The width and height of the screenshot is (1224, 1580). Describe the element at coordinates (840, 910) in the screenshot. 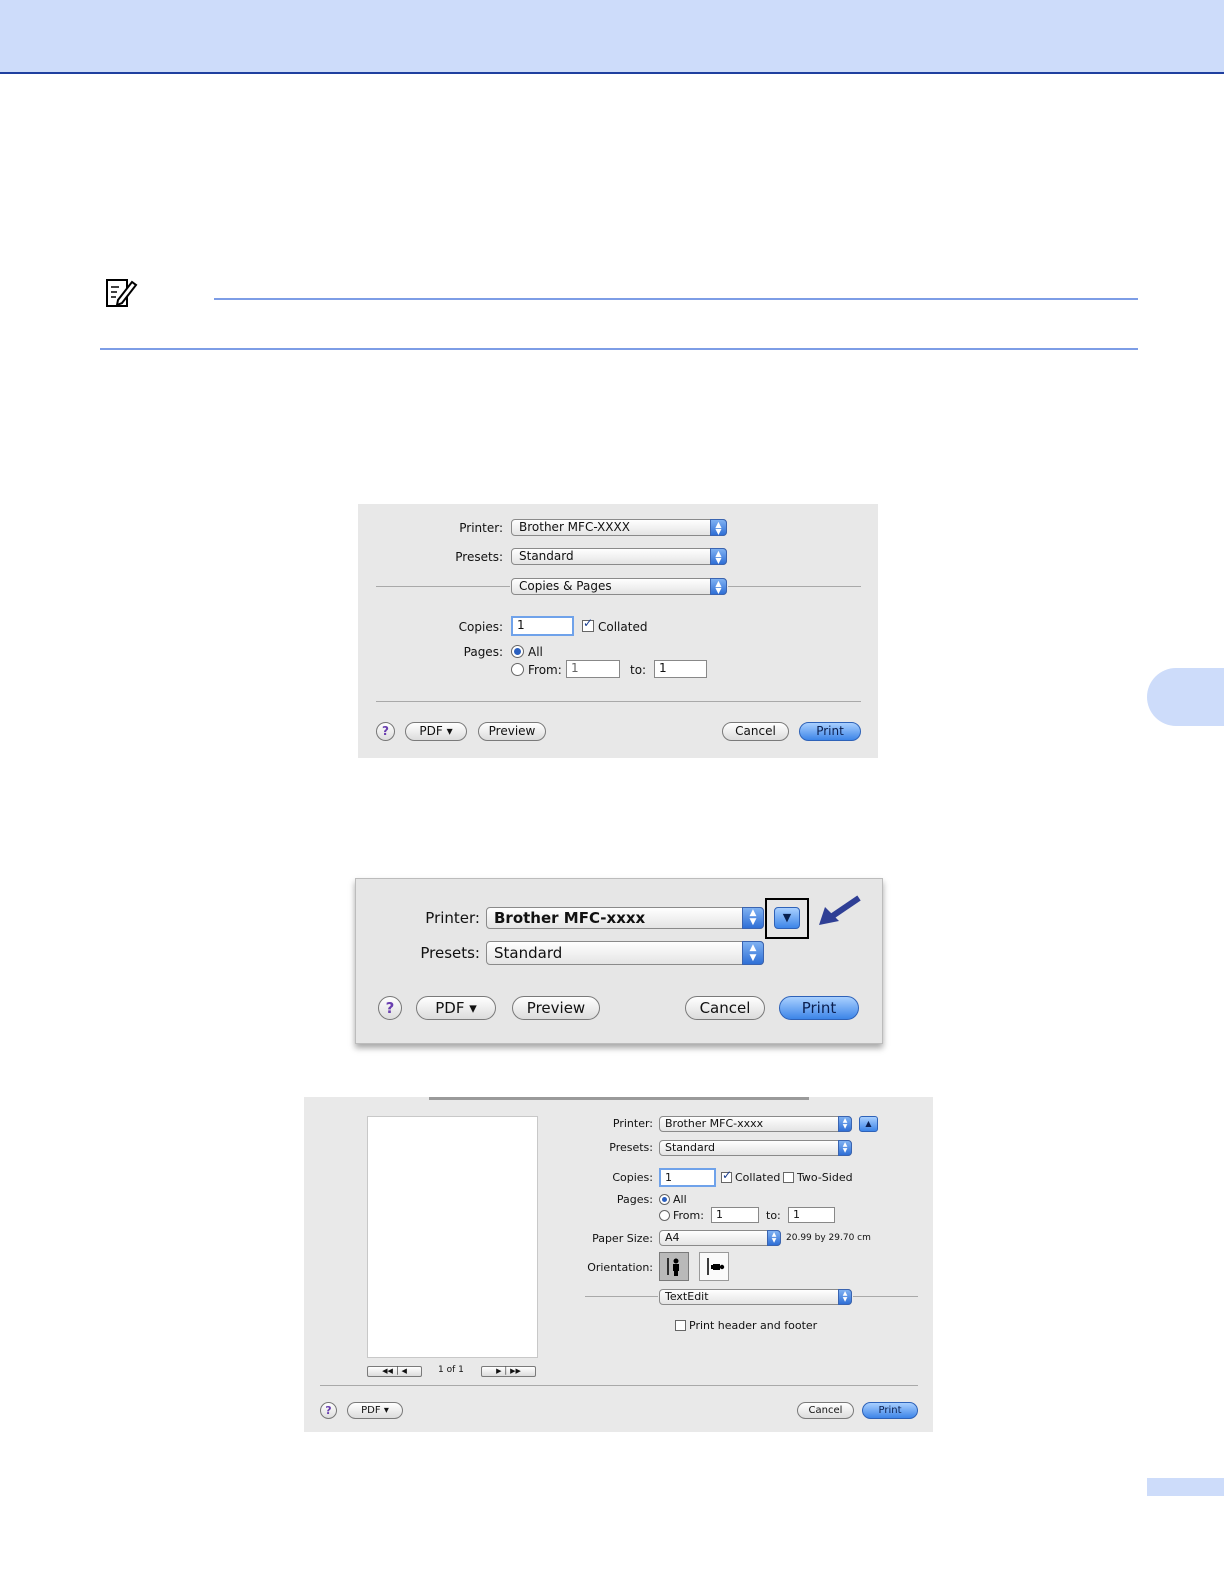

I see `pointer-arrow-icon` at that location.